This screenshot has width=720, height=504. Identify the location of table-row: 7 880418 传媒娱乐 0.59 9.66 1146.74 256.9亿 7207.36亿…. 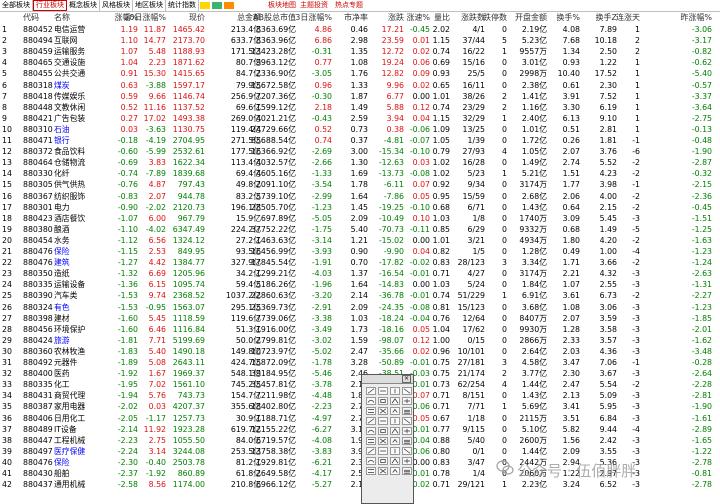
(360, 96).